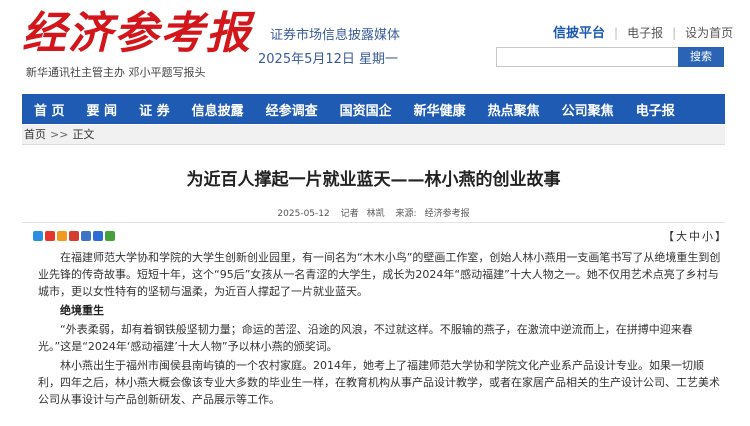 This screenshot has height=426, width=750. What do you see at coordinates (83, 134) in the screenshot?
I see `breadcrumb-current: 正文` at bounding box center [83, 134].